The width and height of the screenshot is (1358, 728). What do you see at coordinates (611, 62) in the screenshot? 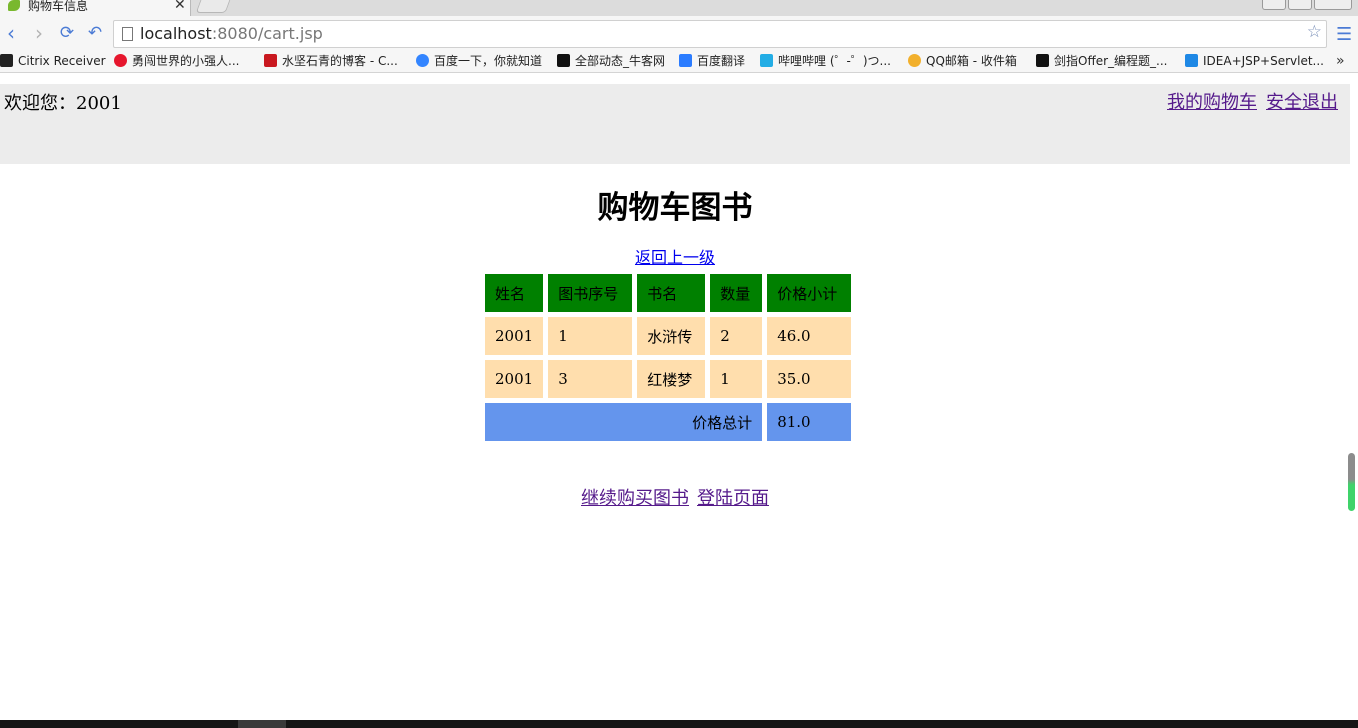
I see `bookmark-item: 全部动态_牛客网` at bounding box center [611, 62].